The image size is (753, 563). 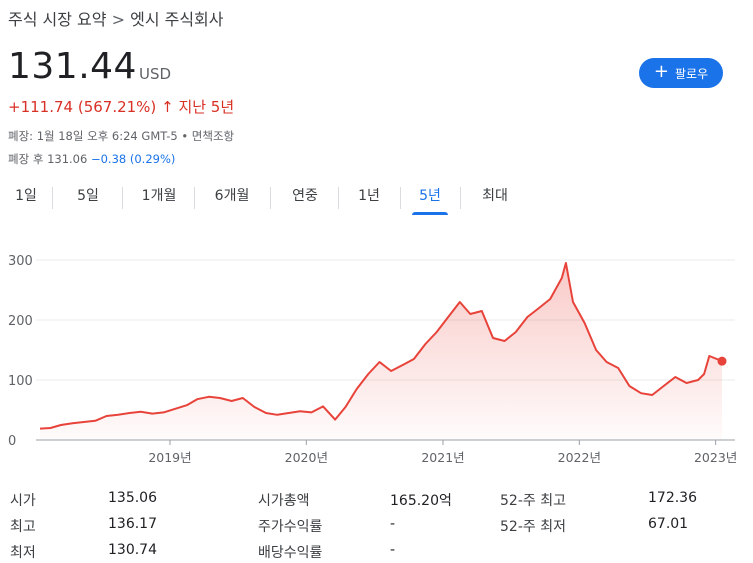 I want to click on close-time-info: 폐장: 1월 18일 오후 6:24 GMT-5 • 면책조항, so click(x=121, y=136).